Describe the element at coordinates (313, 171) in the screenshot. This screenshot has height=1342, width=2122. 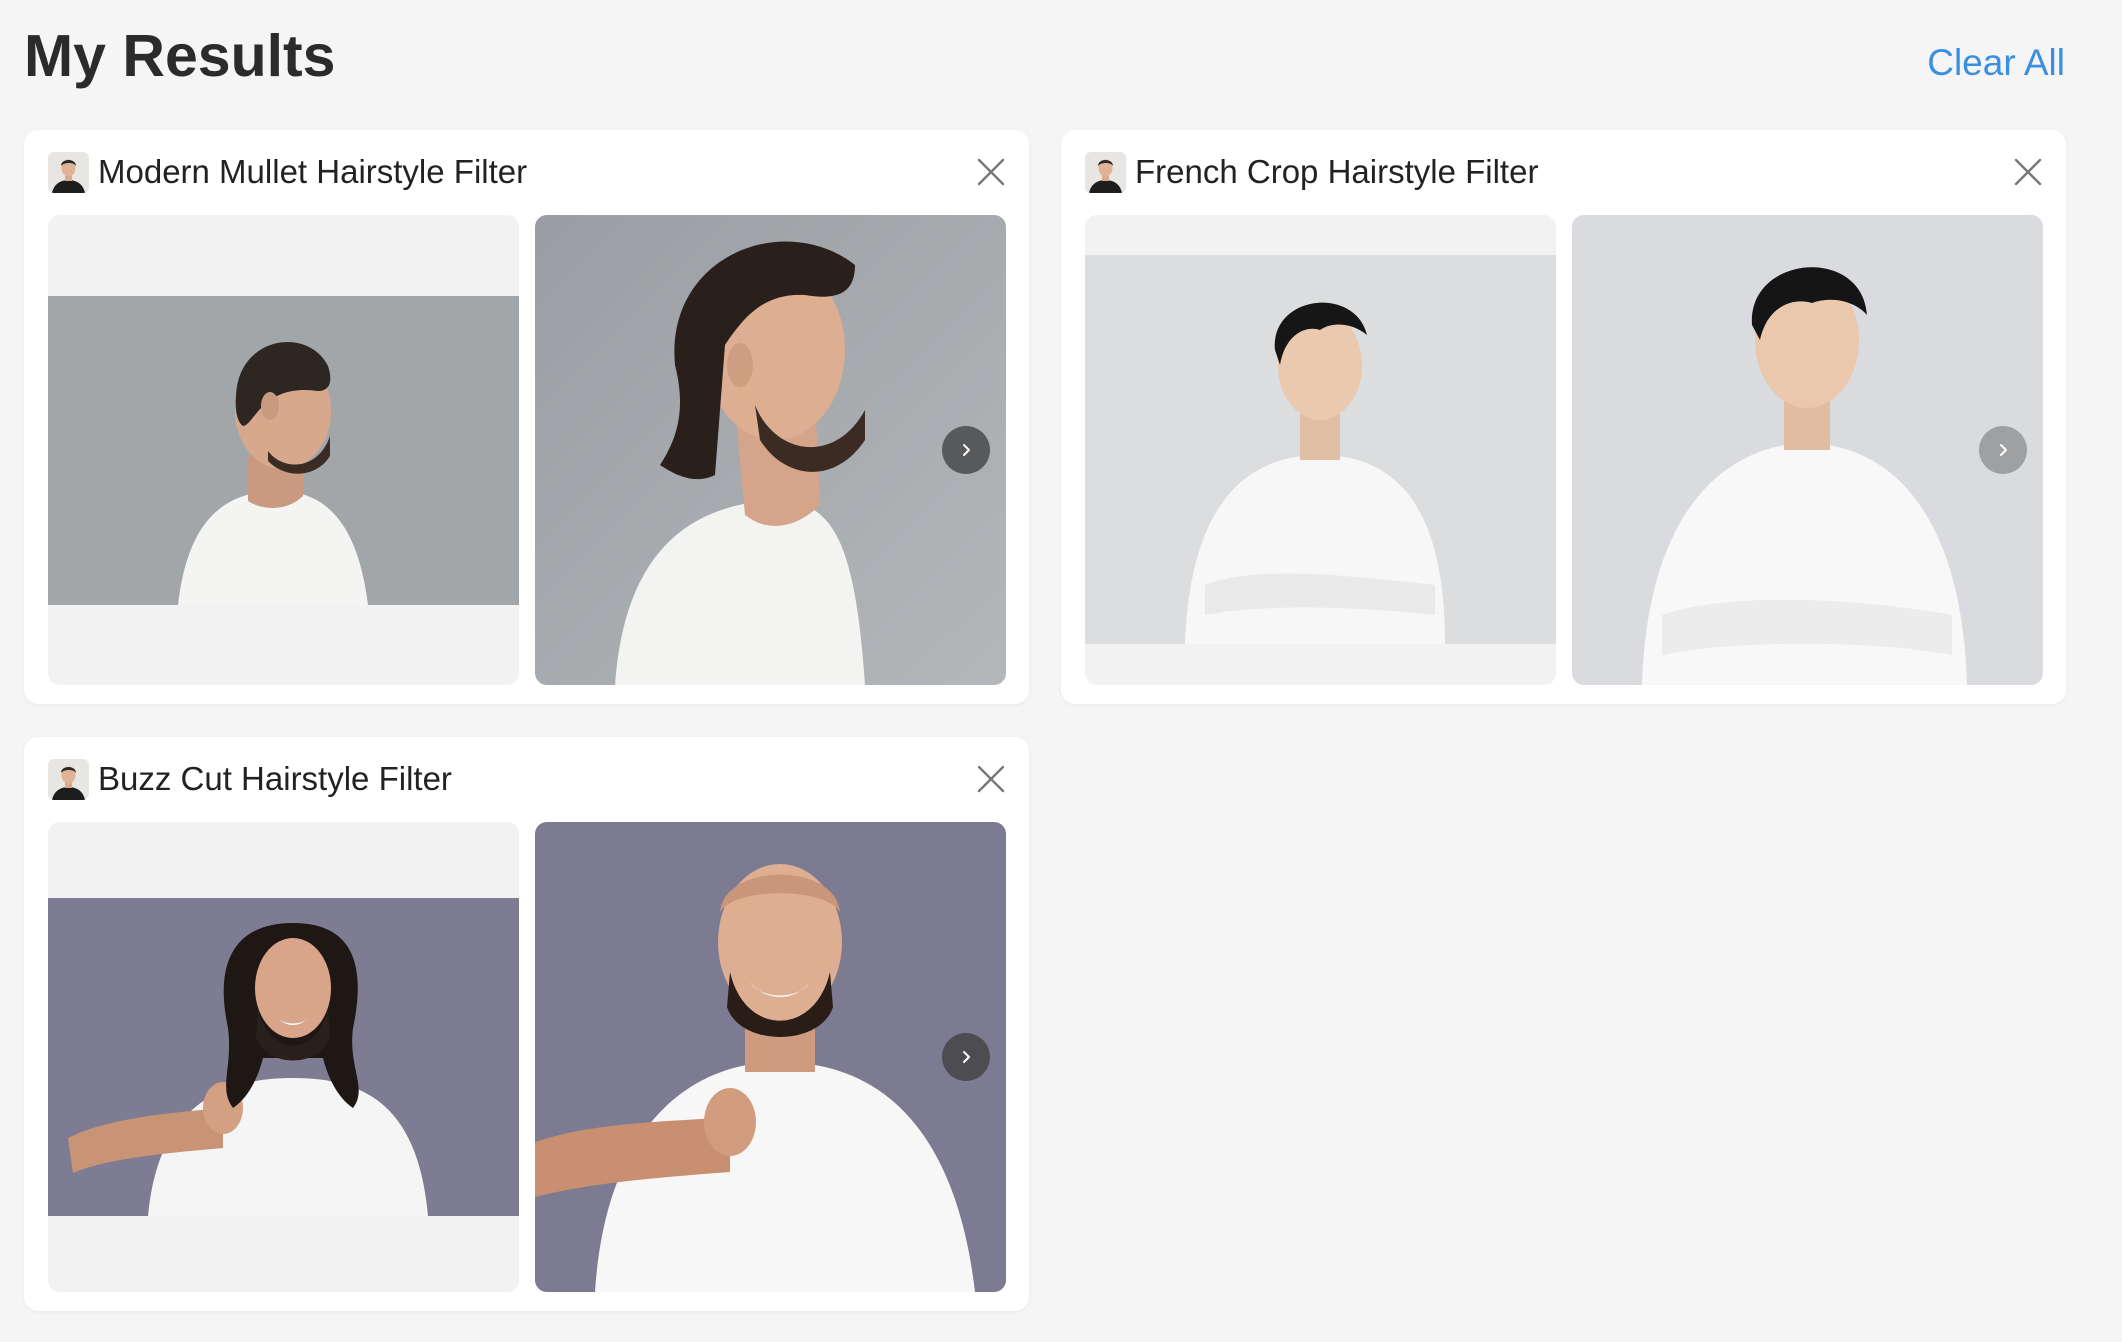
I see `card-title: Modern Mullet Hairstyle Filter` at that location.